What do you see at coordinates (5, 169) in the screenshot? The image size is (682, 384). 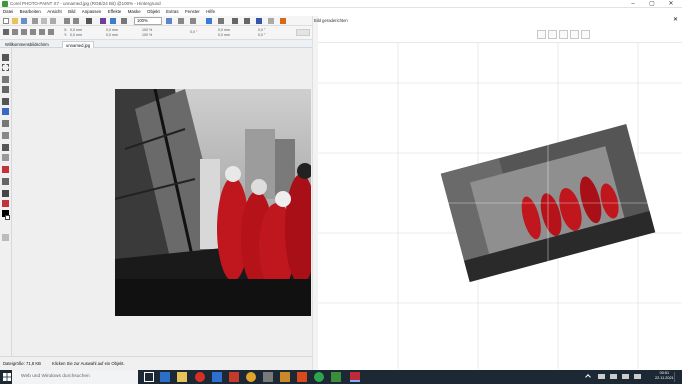 I see `eraser-tool-icon` at bounding box center [5, 169].